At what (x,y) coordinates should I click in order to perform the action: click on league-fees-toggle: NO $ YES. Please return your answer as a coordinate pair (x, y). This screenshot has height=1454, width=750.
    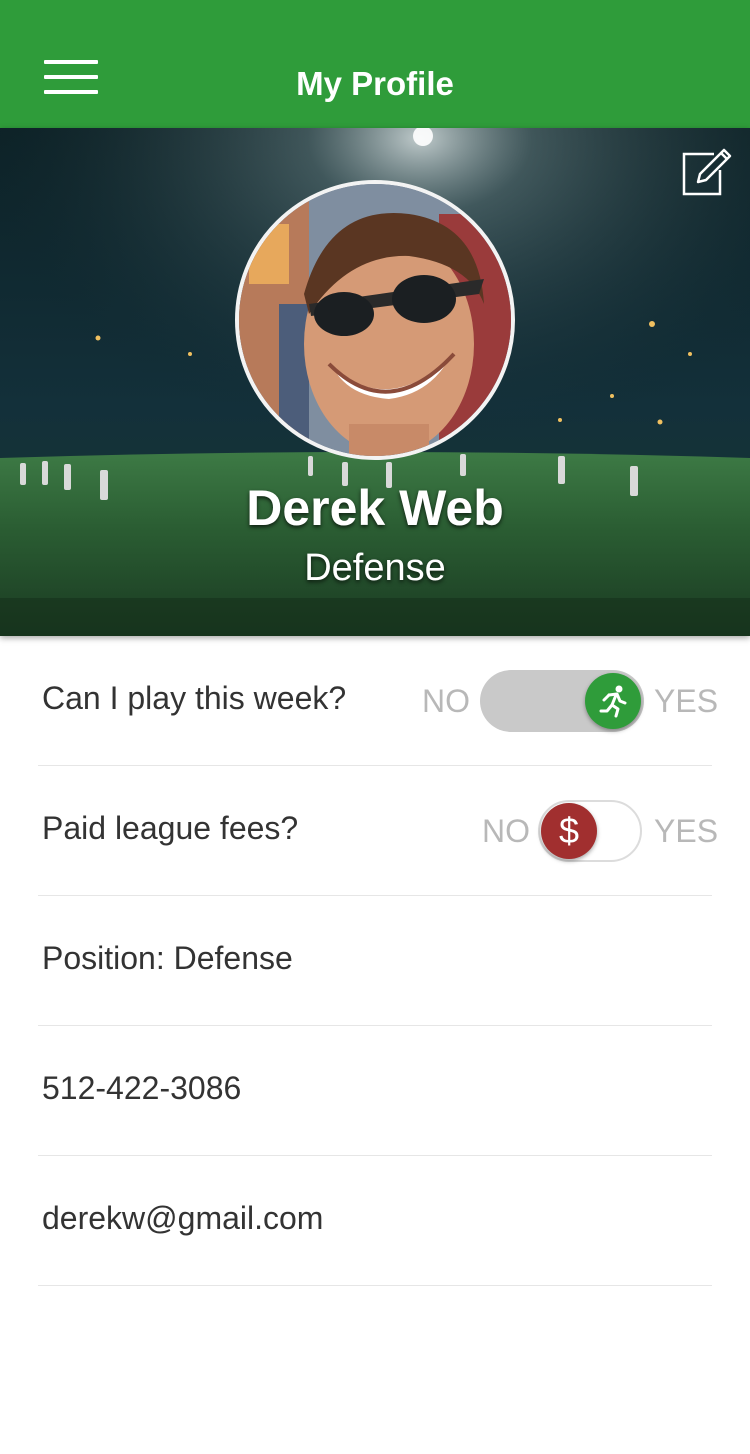
    Looking at the image, I should click on (600, 831).